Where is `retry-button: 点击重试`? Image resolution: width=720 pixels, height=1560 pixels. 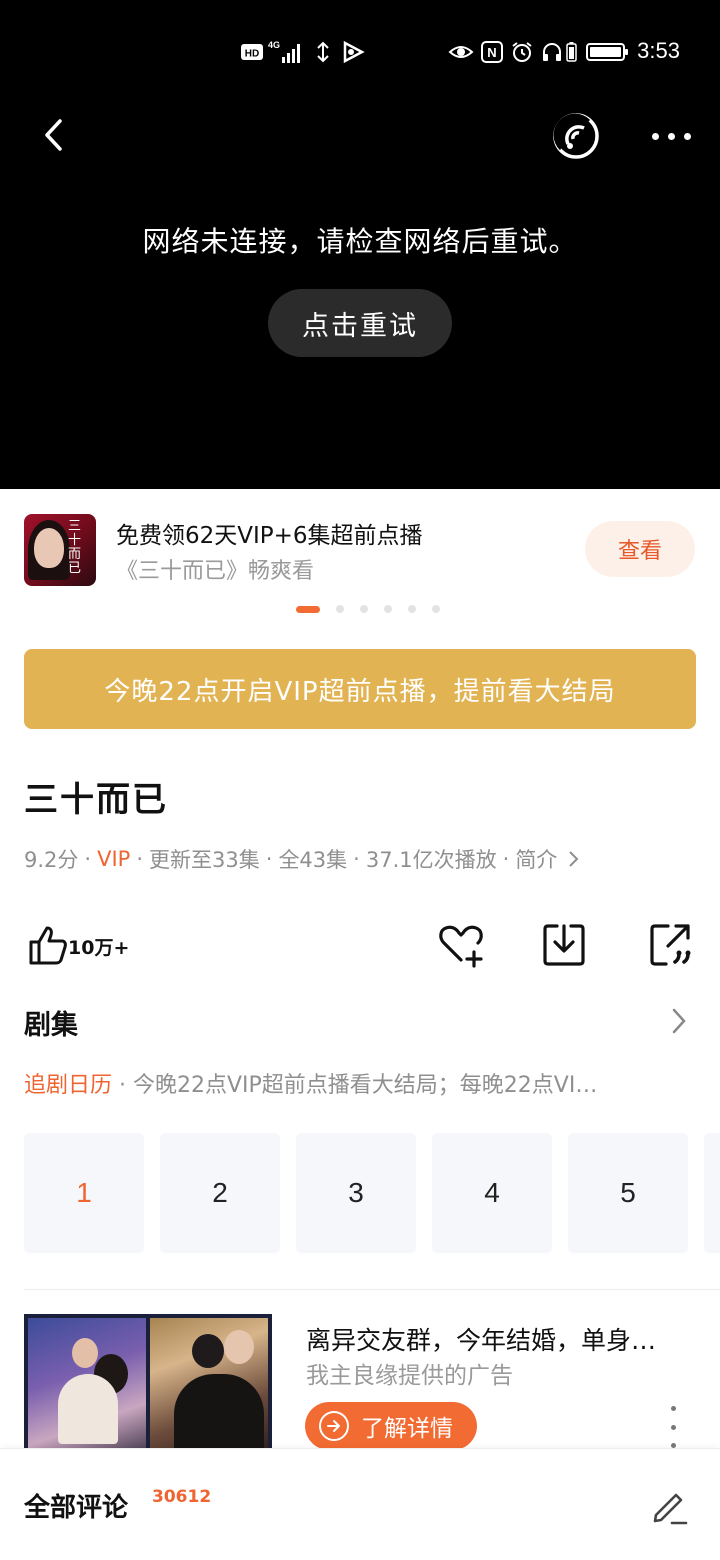
retry-button: 点击重试 is located at coordinates (360, 323).